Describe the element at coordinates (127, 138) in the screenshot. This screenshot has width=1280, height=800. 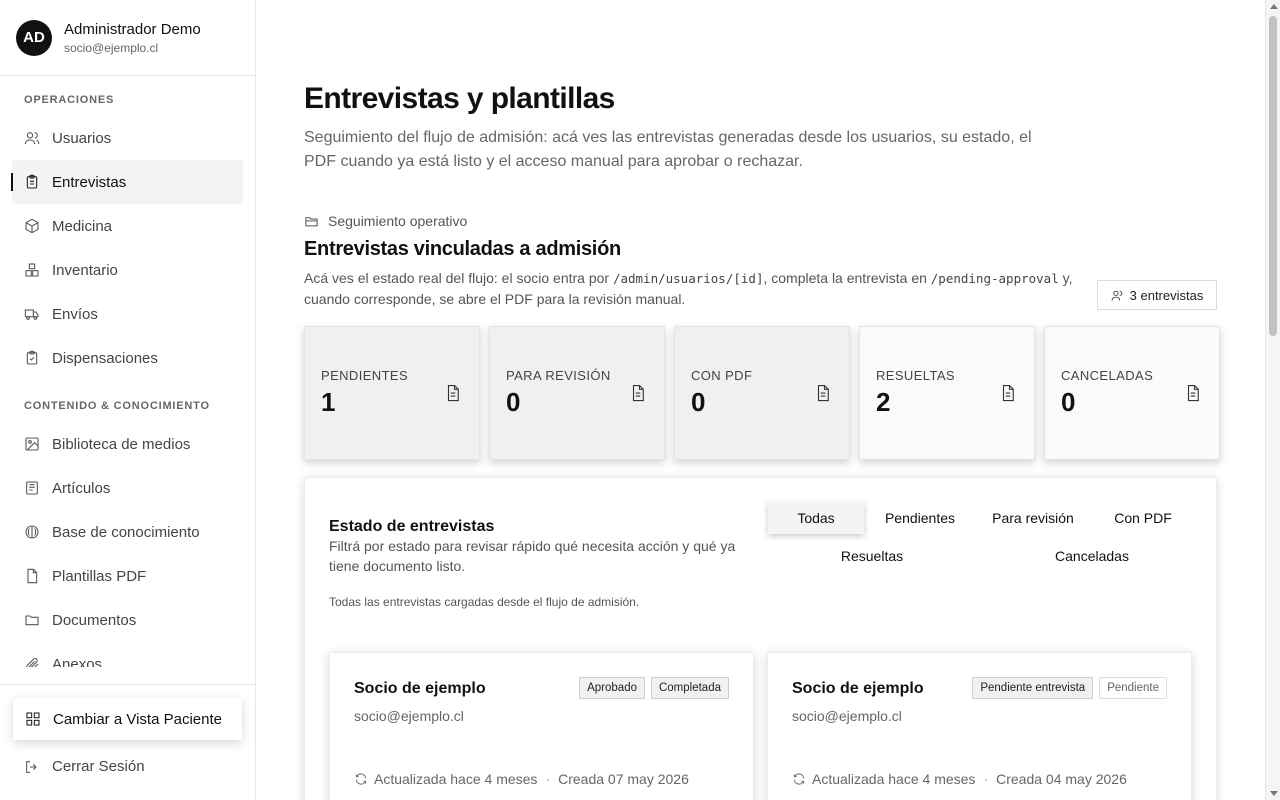
I see `sidebar-item-usuarios: Usuarios` at that location.